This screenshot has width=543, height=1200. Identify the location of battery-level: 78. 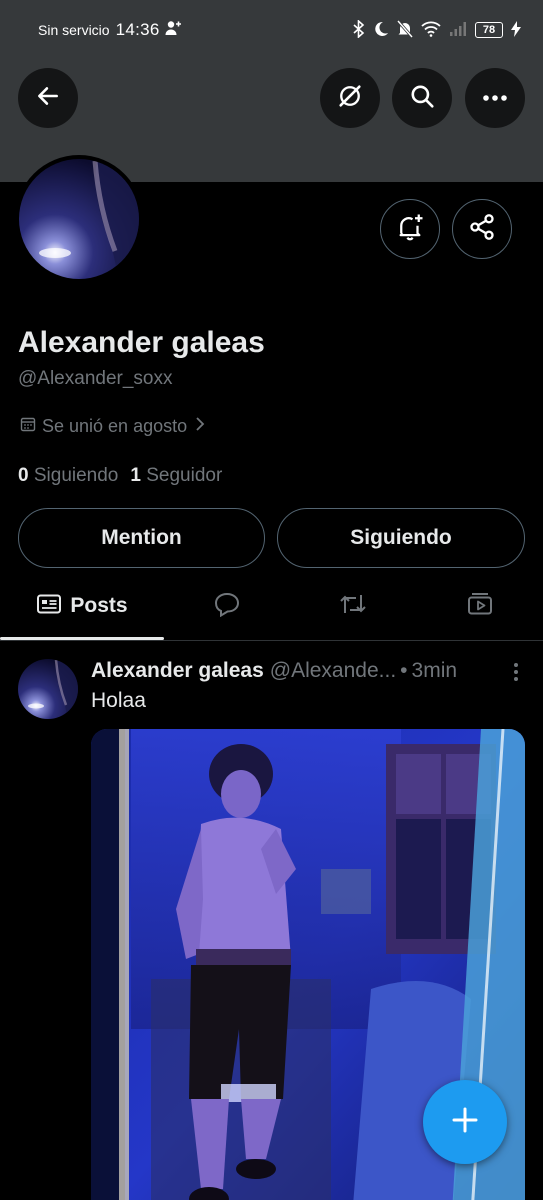
(489, 30).